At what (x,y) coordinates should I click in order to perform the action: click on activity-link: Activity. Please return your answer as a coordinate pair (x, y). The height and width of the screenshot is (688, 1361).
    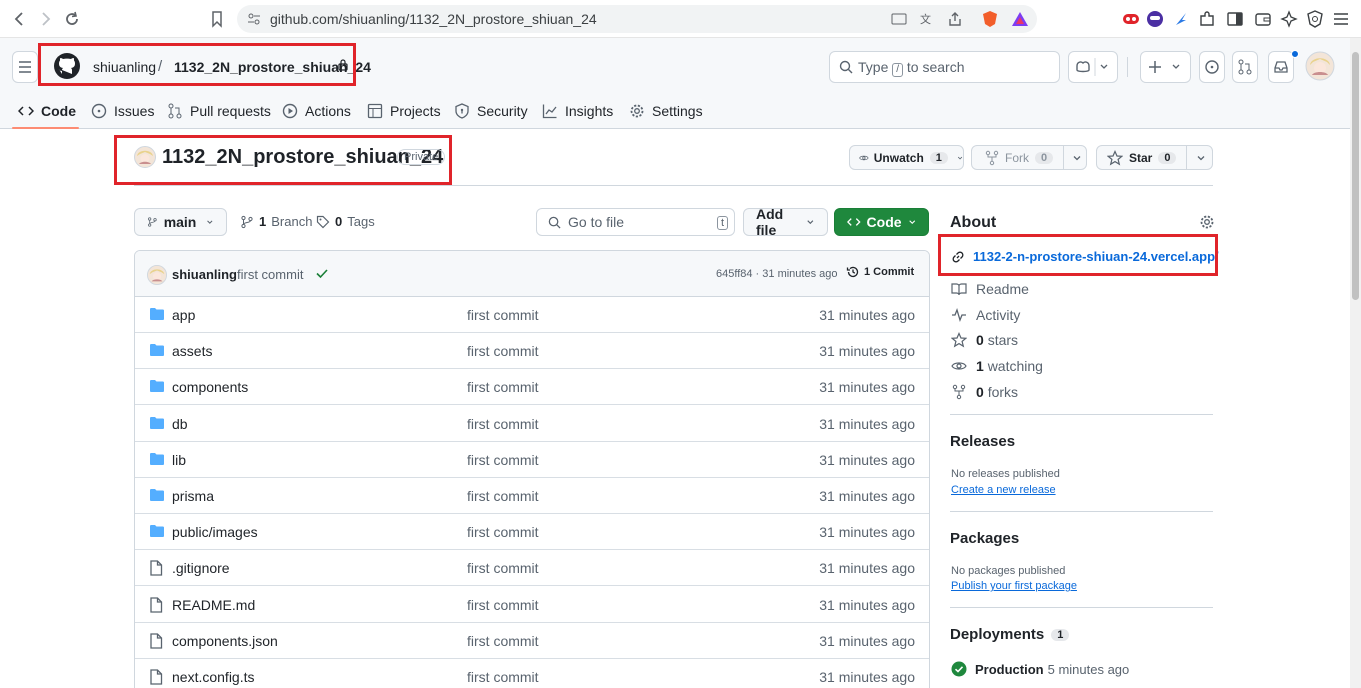
    Looking at the image, I should click on (985, 315).